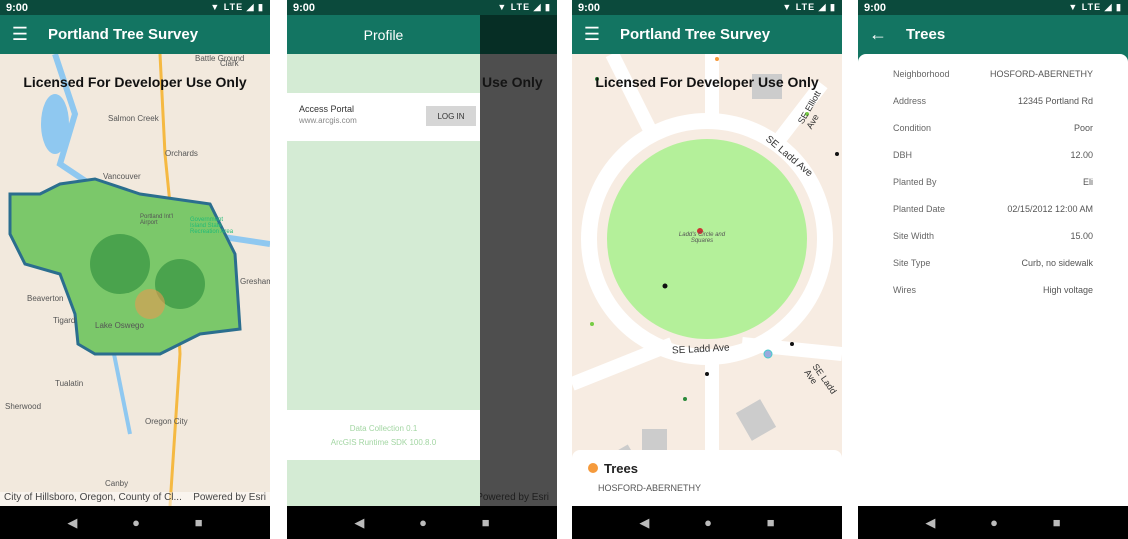 The height and width of the screenshot is (539, 1128). I want to click on sdk-version: ArcGIS Runtime SDK 100.8.0, so click(383, 442).